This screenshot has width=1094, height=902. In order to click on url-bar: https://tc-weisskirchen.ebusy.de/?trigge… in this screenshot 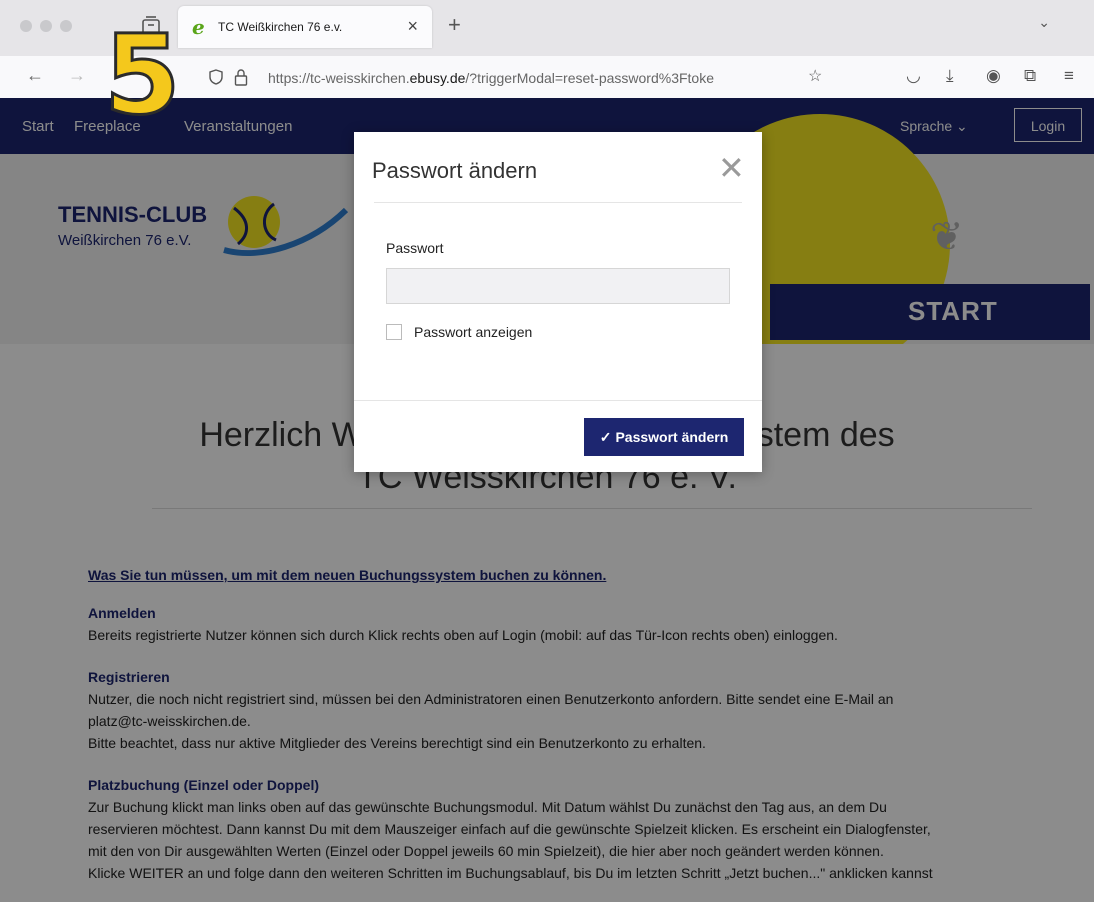, I will do `click(513, 77)`.